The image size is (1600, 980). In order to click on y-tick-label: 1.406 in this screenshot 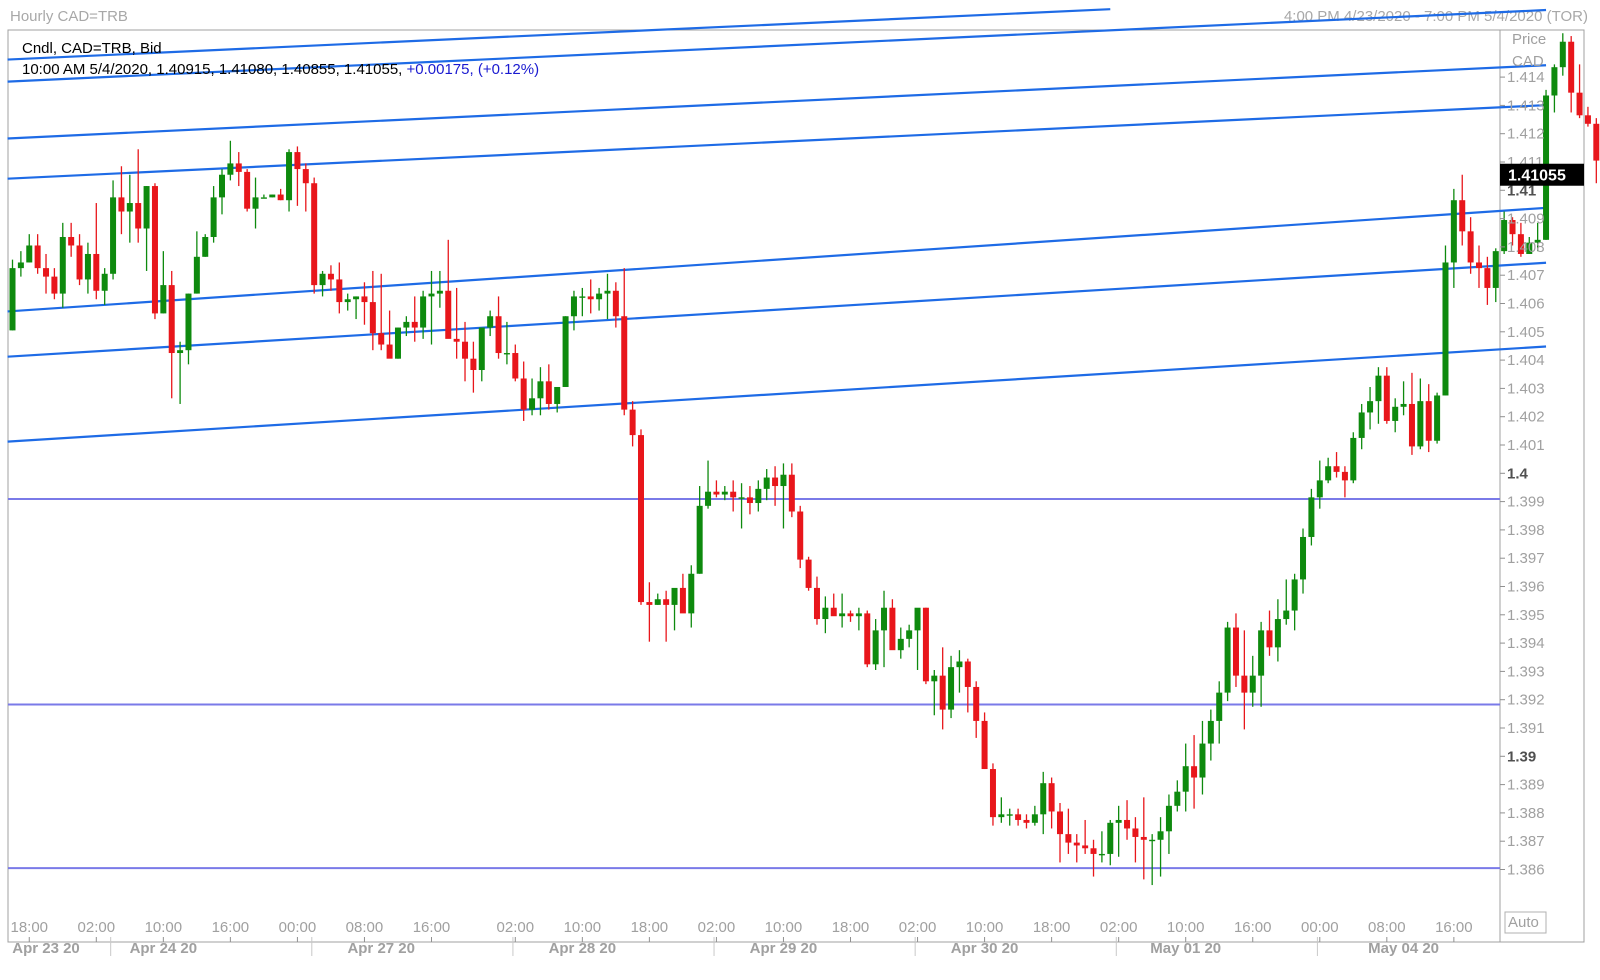, I will do `click(1526, 304)`.